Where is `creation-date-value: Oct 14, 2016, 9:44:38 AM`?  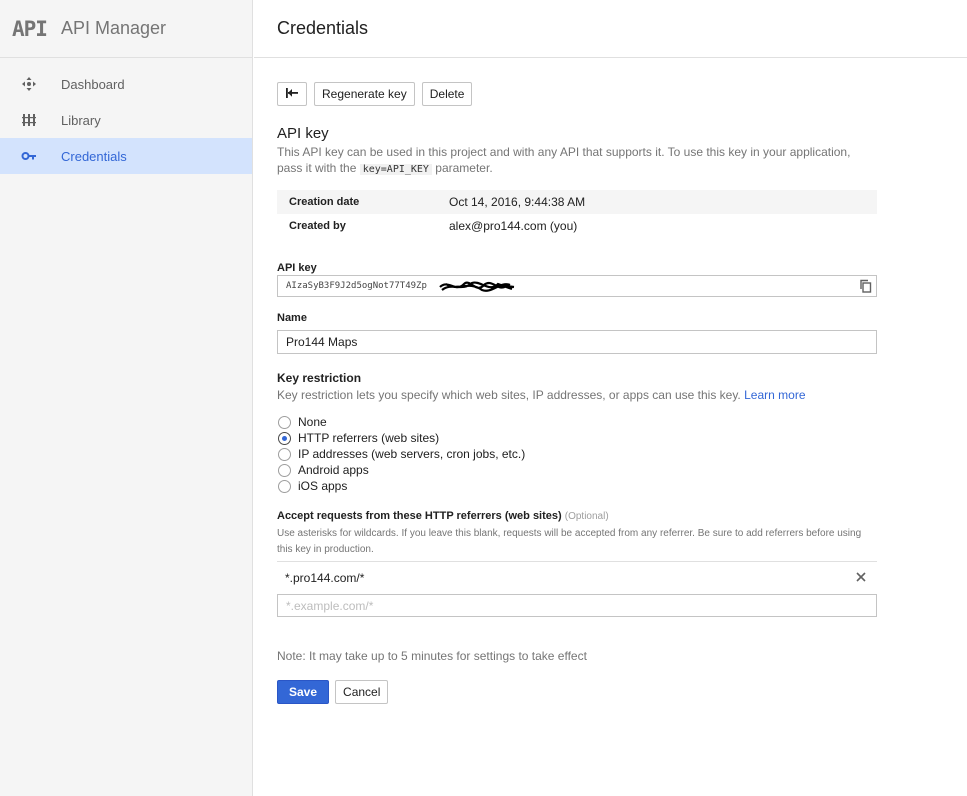
creation-date-value: Oct 14, 2016, 9:44:38 AM is located at coordinates (517, 202).